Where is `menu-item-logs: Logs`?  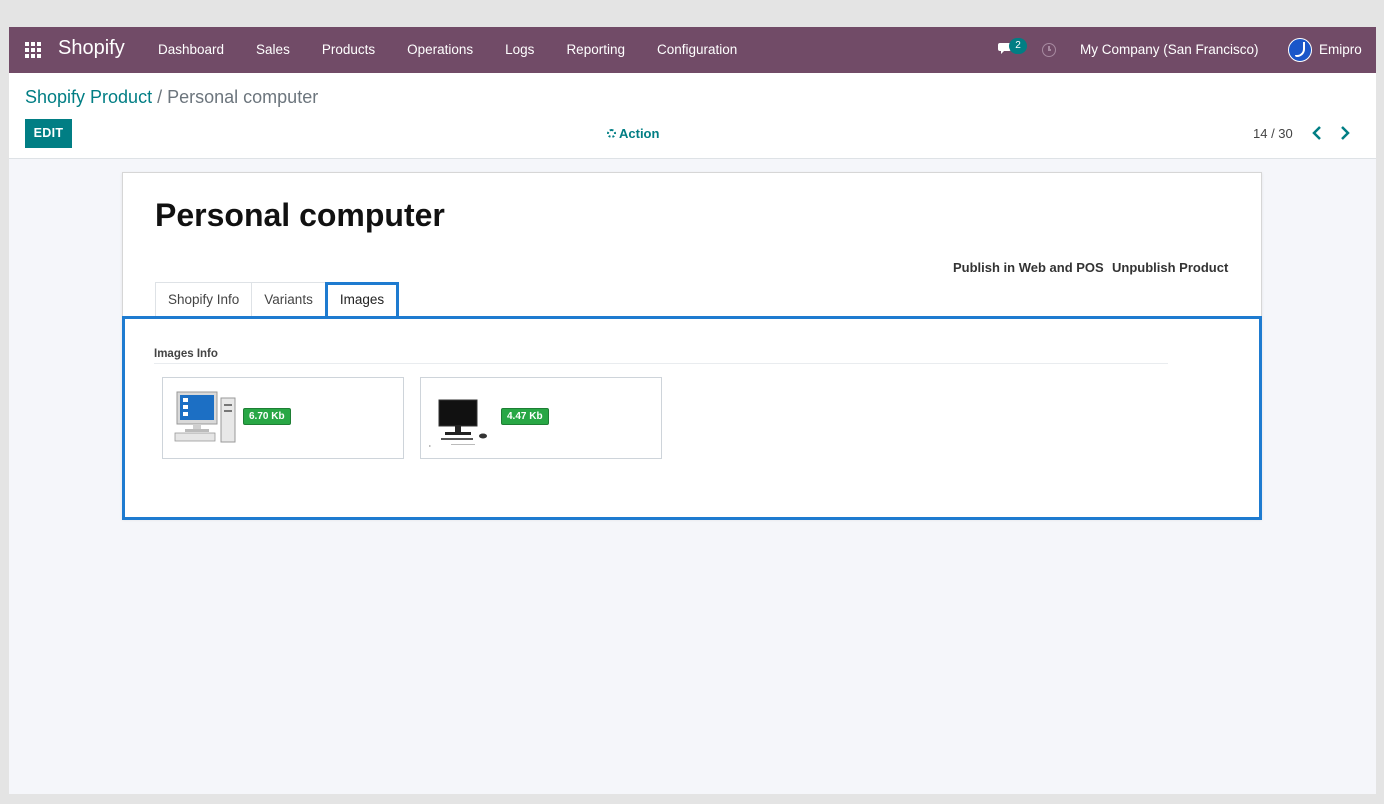
menu-item-logs: Logs is located at coordinates (519, 50).